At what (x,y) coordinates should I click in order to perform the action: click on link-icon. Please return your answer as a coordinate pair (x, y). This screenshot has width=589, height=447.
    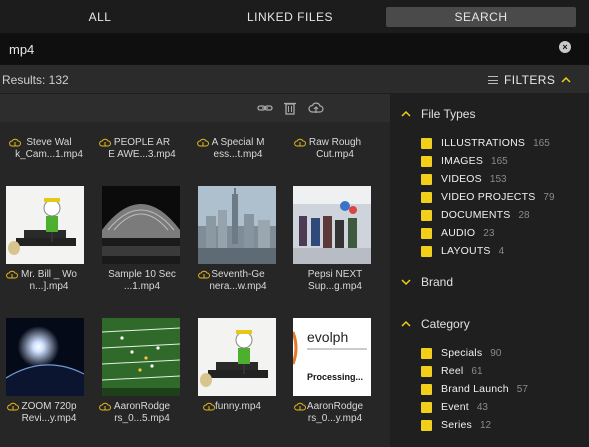
    Looking at the image, I should click on (265, 108).